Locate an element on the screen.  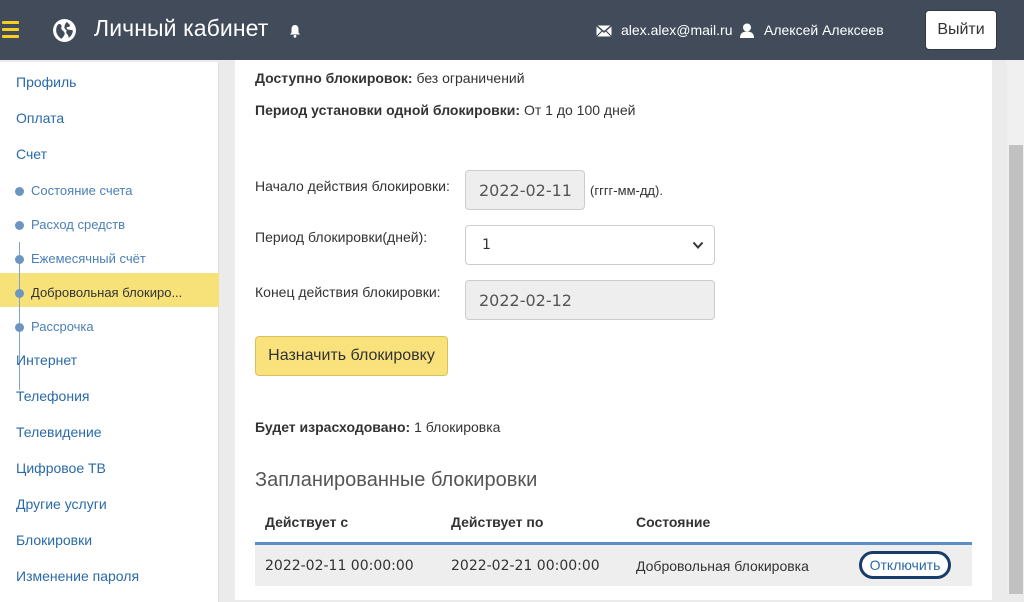
logout-button: Выйти is located at coordinates (961, 30).